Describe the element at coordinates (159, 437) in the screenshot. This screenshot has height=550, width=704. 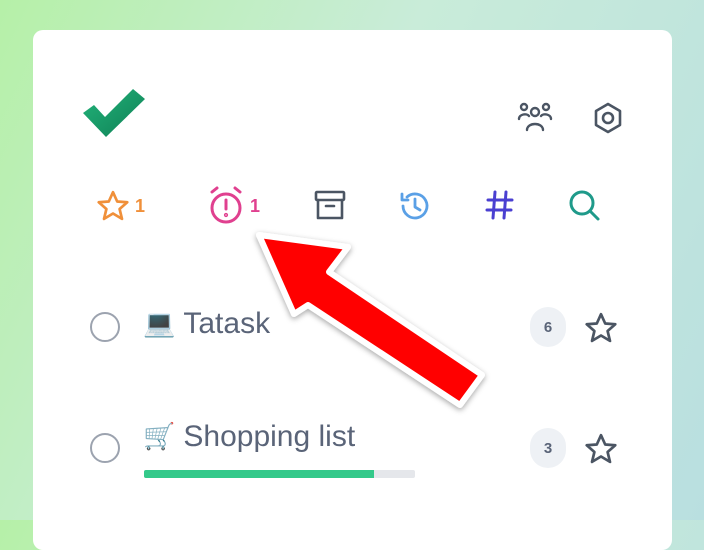
I see `shopping-cart-emoji-icon: 🛒` at that location.